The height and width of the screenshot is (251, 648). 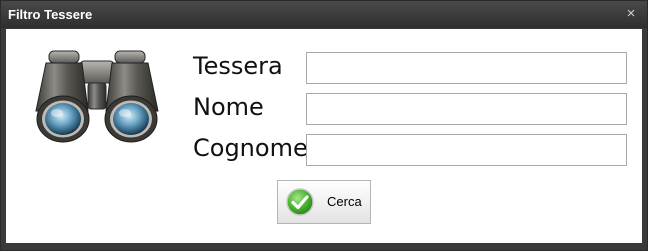 I want to click on cognome-input, so click(x=466, y=150).